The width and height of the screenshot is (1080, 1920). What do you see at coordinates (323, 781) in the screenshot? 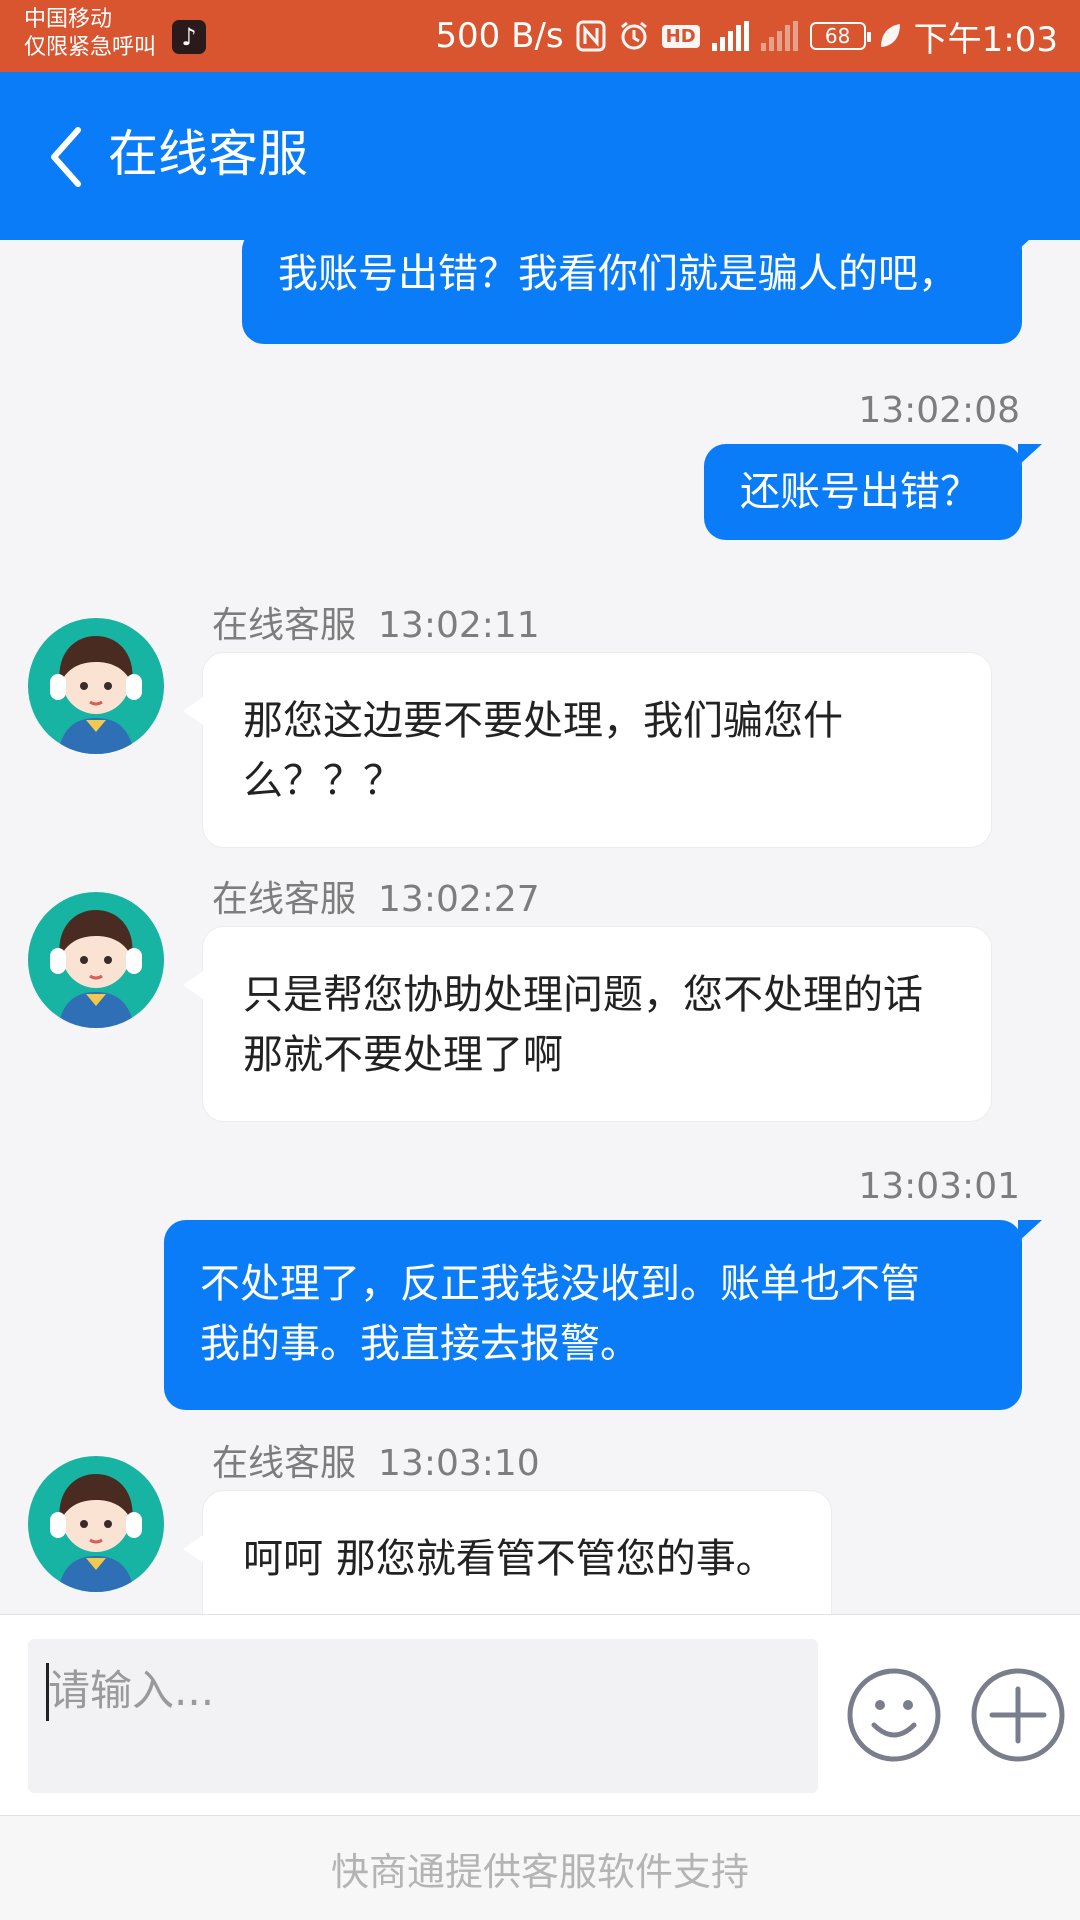
I see `message-text-line: 么？？？` at bounding box center [323, 781].